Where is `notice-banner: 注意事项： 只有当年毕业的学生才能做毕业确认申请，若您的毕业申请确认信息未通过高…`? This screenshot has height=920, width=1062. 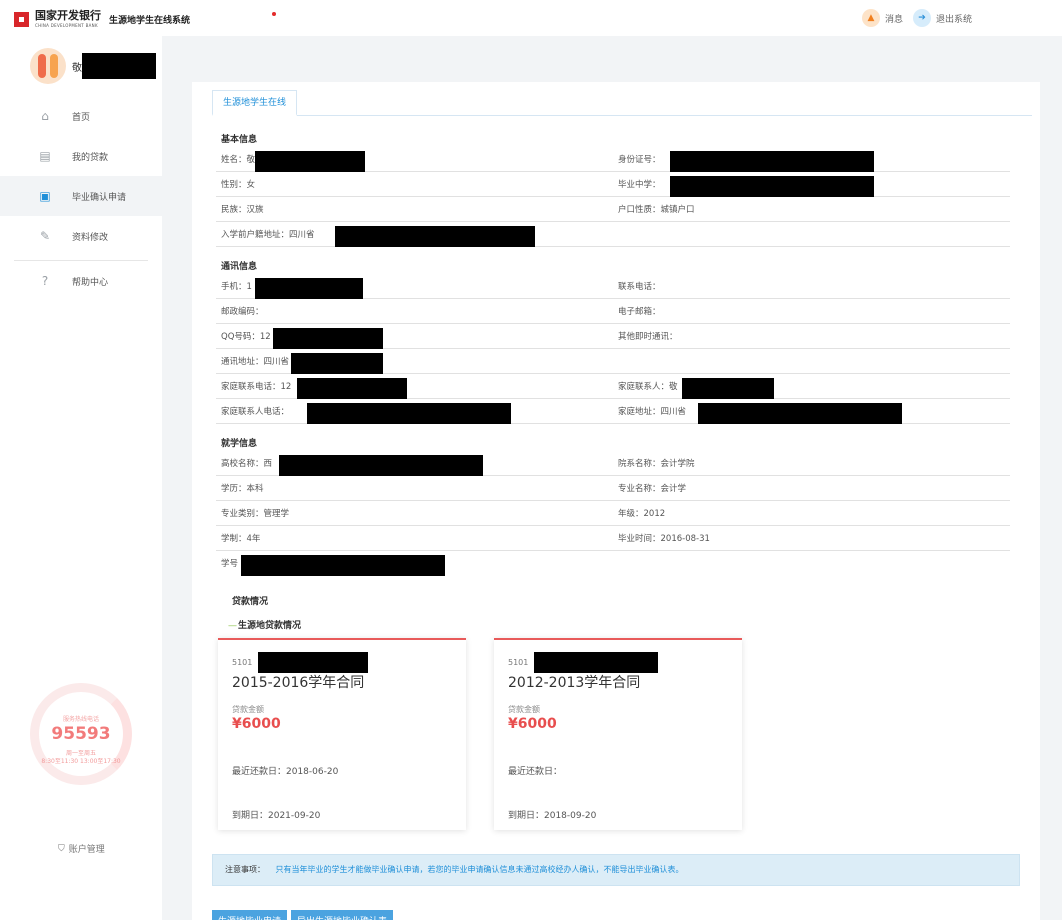
notice-banner: 注意事项： 只有当年毕业的学生才能做毕业确认申请，若您的毕业申请确认信息未通过高… is located at coordinates (616, 870).